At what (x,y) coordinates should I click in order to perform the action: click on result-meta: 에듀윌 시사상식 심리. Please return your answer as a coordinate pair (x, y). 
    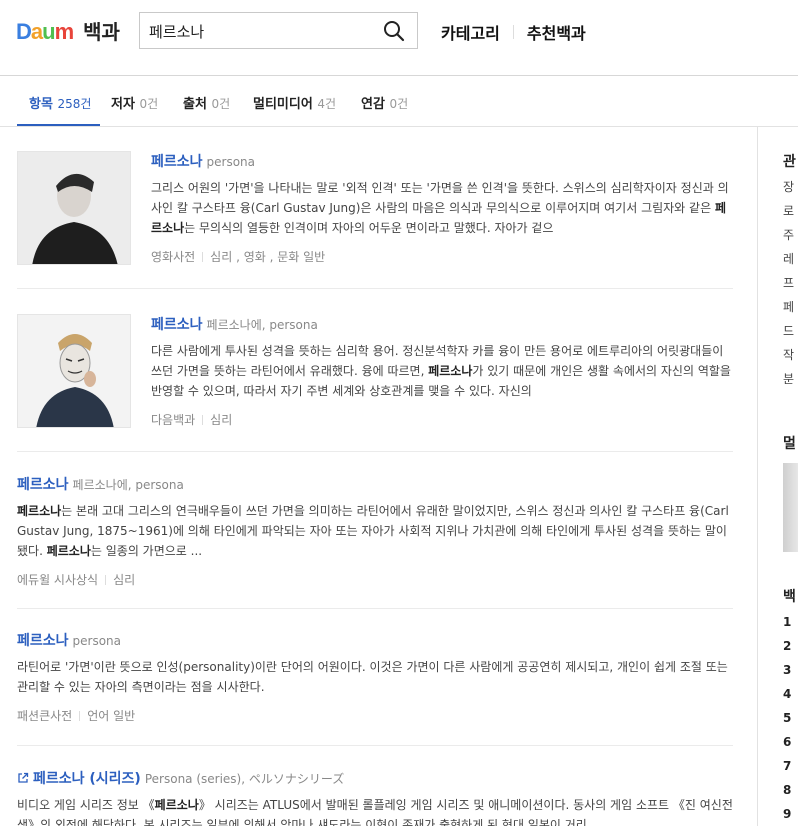
    Looking at the image, I should click on (375, 579).